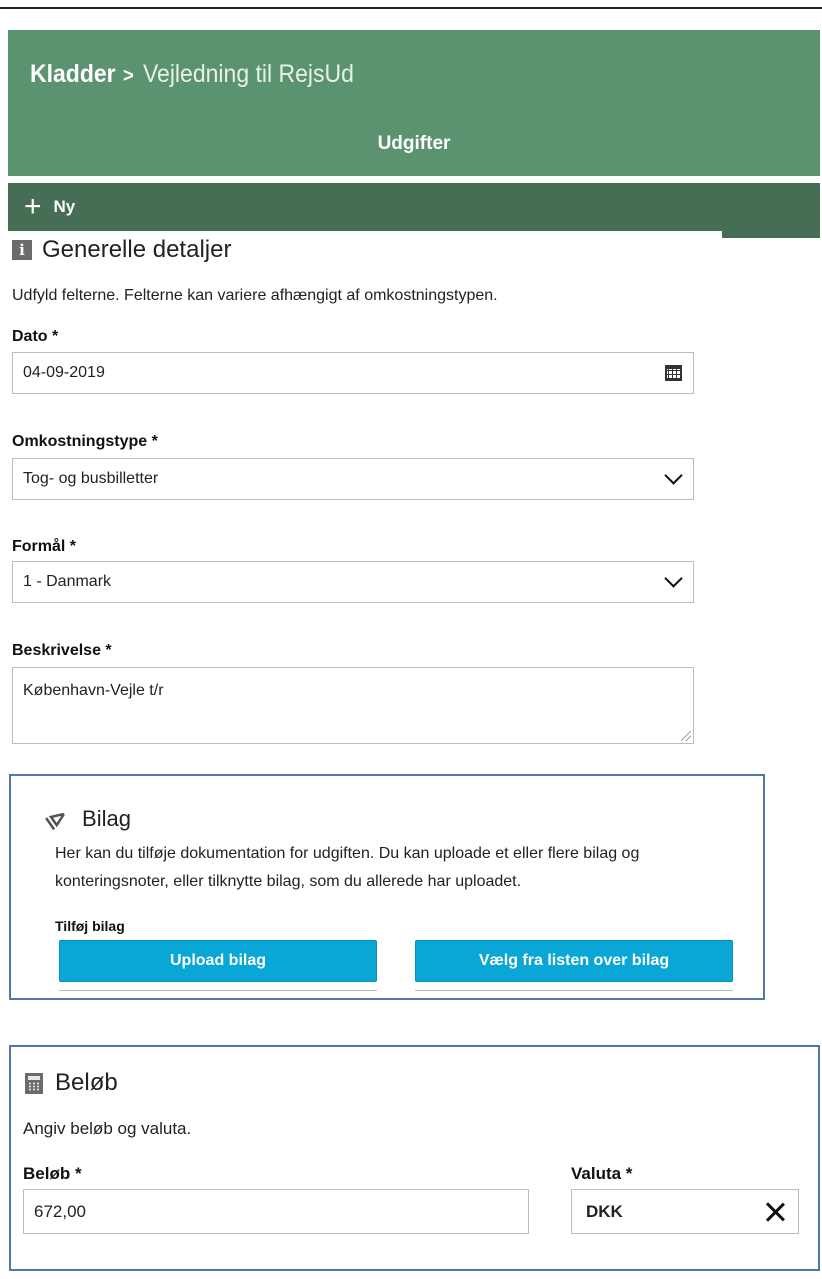  I want to click on purpose-select: 1 - Danmark, so click(353, 582).